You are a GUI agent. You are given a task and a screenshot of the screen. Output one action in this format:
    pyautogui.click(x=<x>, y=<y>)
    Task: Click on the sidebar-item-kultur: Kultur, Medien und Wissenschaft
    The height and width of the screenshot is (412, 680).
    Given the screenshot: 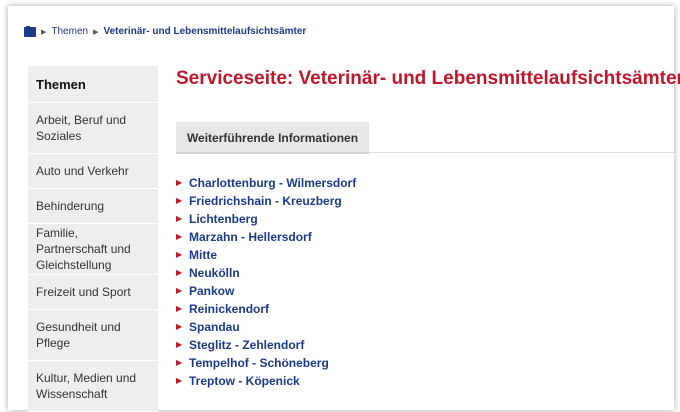 What is the action you would take?
    pyautogui.click(x=93, y=386)
    